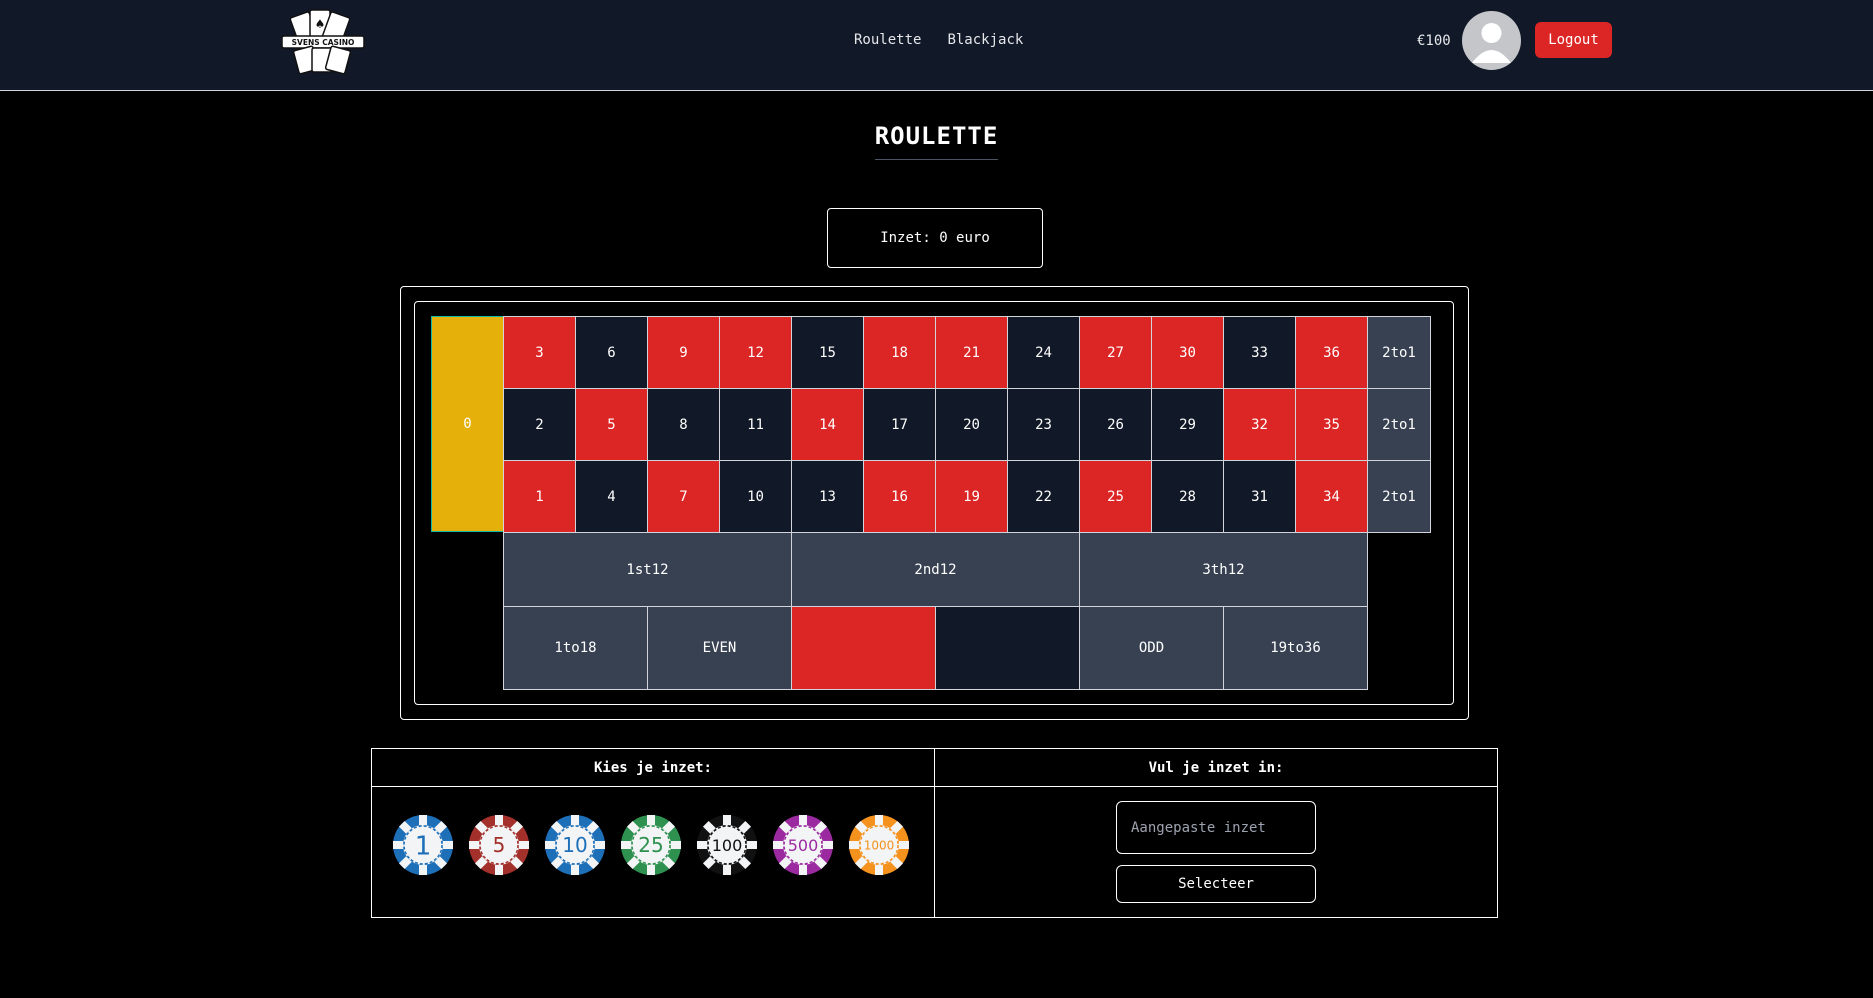  What do you see at coordinates (1187, 424) in the screenshot?
I see `cell-number-29: 29` at bounding box center [1187, 424].